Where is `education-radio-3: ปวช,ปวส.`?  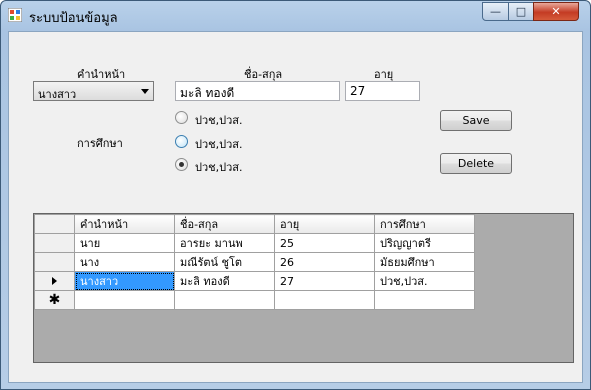 education-radio-3: ปวช,ปวส. is located at coordinates (235, 165).